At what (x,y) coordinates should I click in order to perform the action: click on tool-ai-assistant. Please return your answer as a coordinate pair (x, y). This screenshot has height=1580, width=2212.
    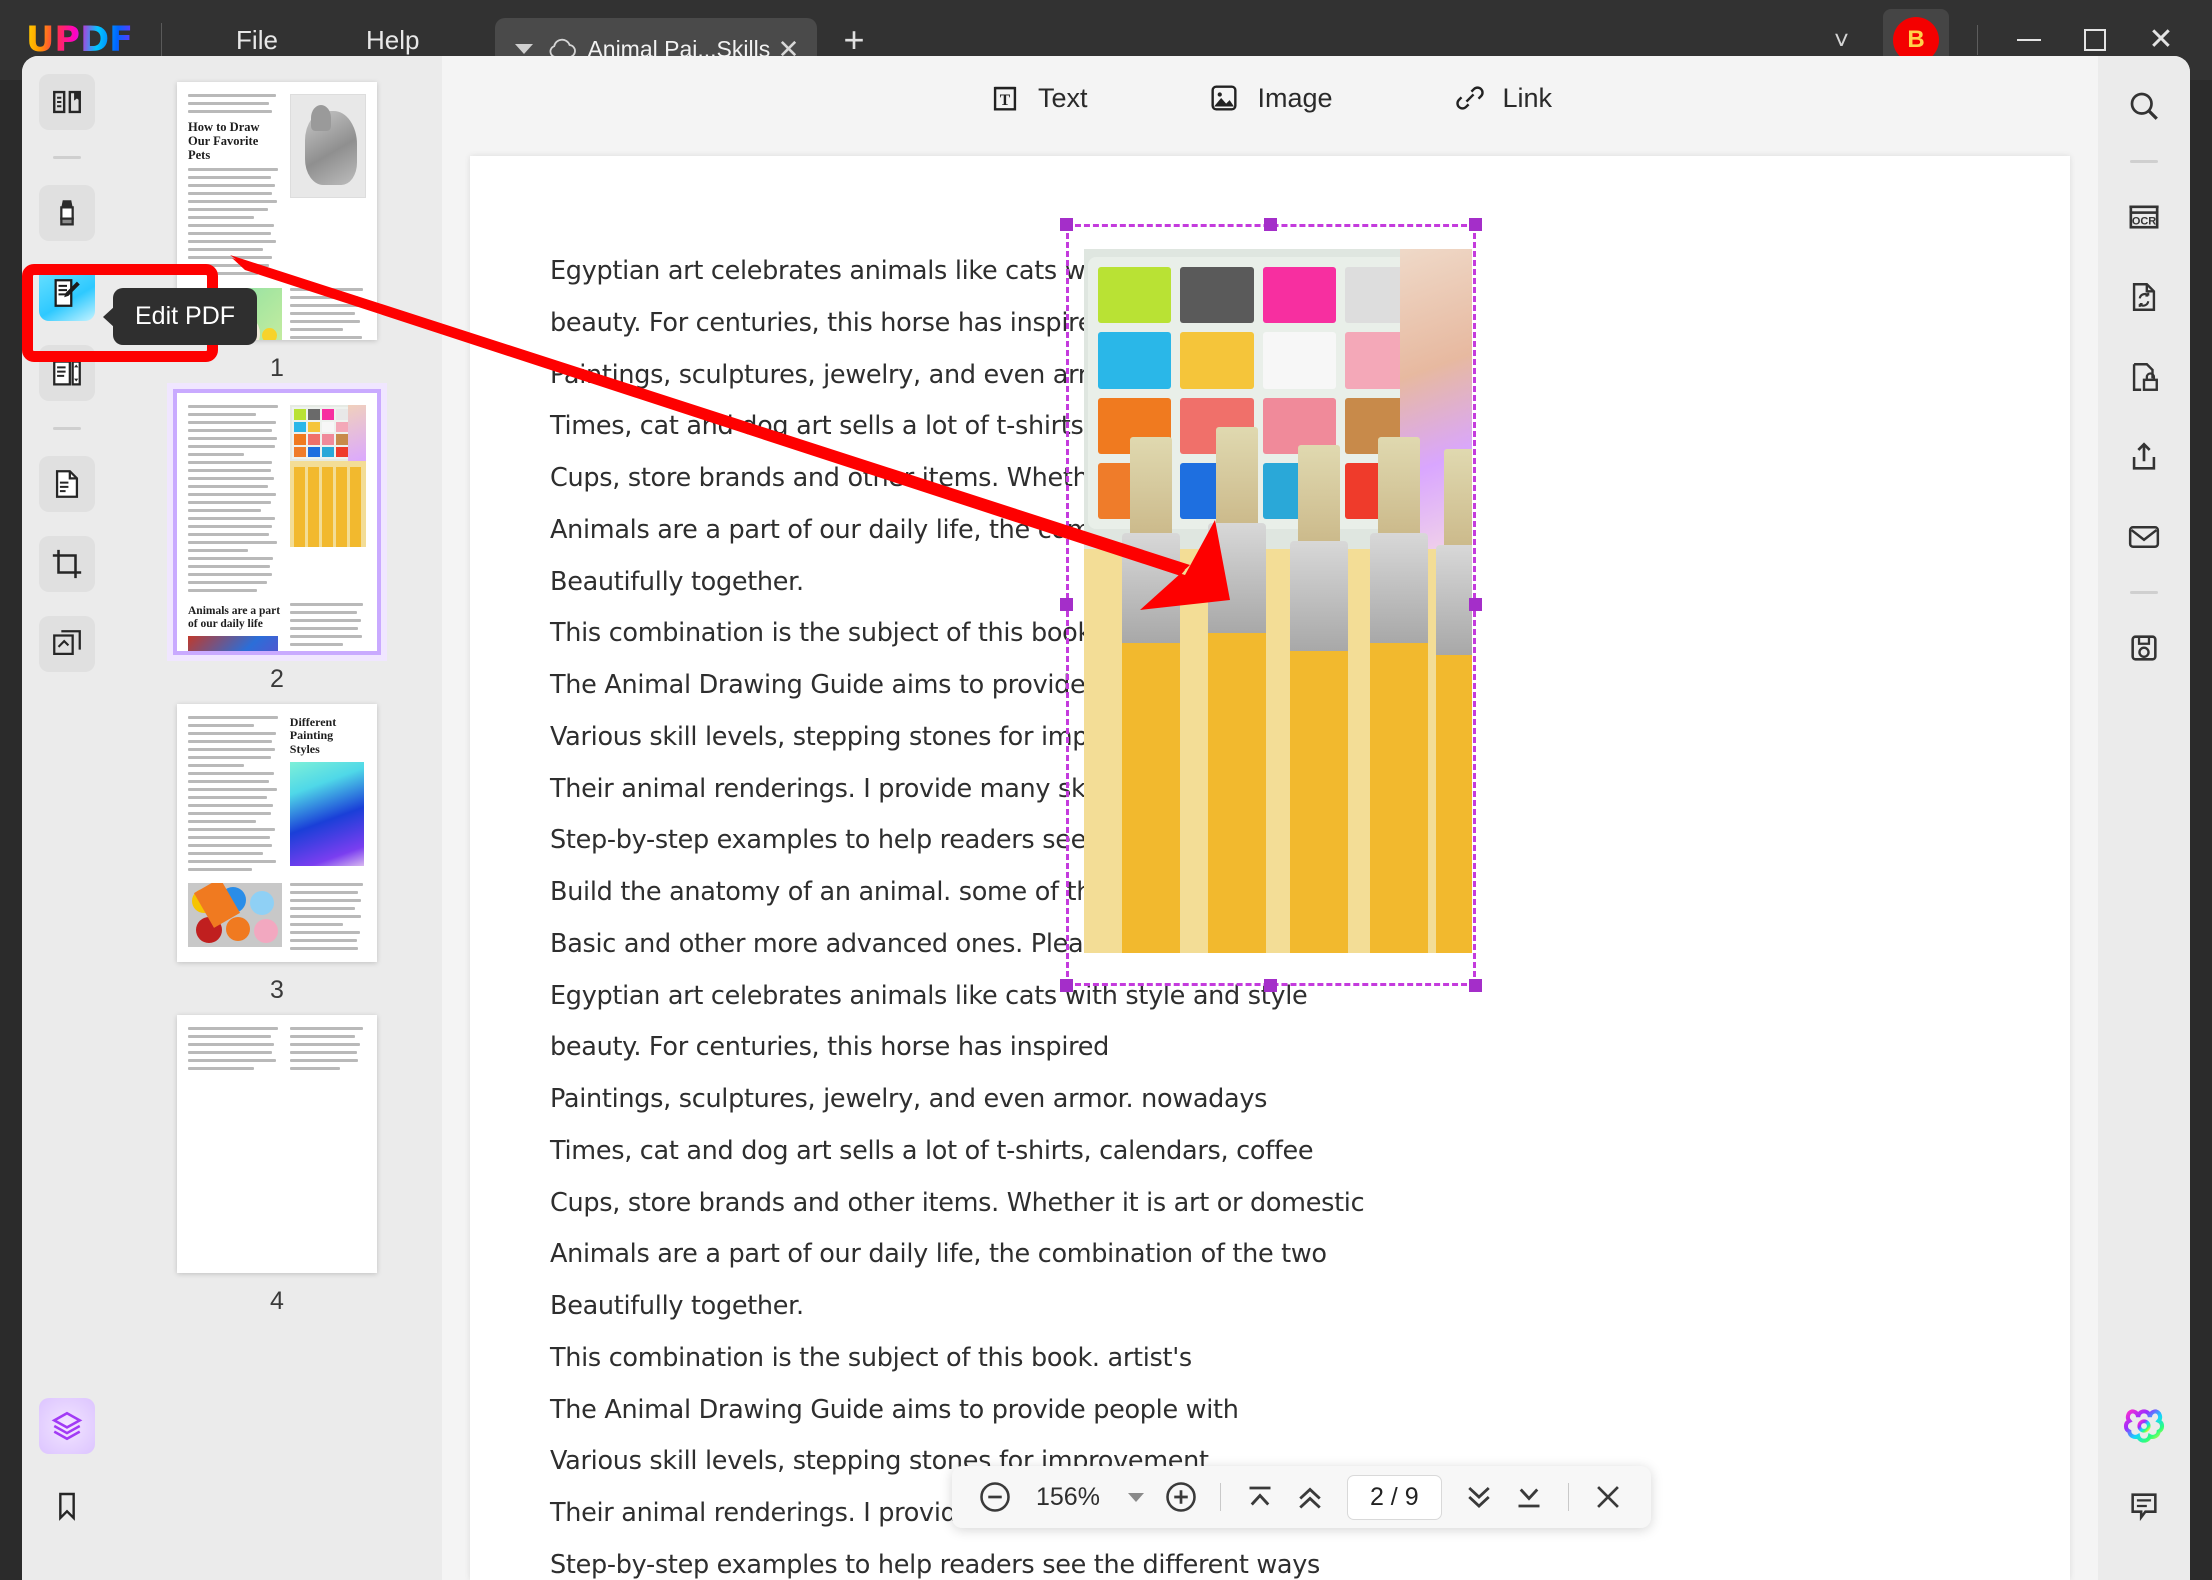
    Looking at the image, I should click on (2144, 1426).